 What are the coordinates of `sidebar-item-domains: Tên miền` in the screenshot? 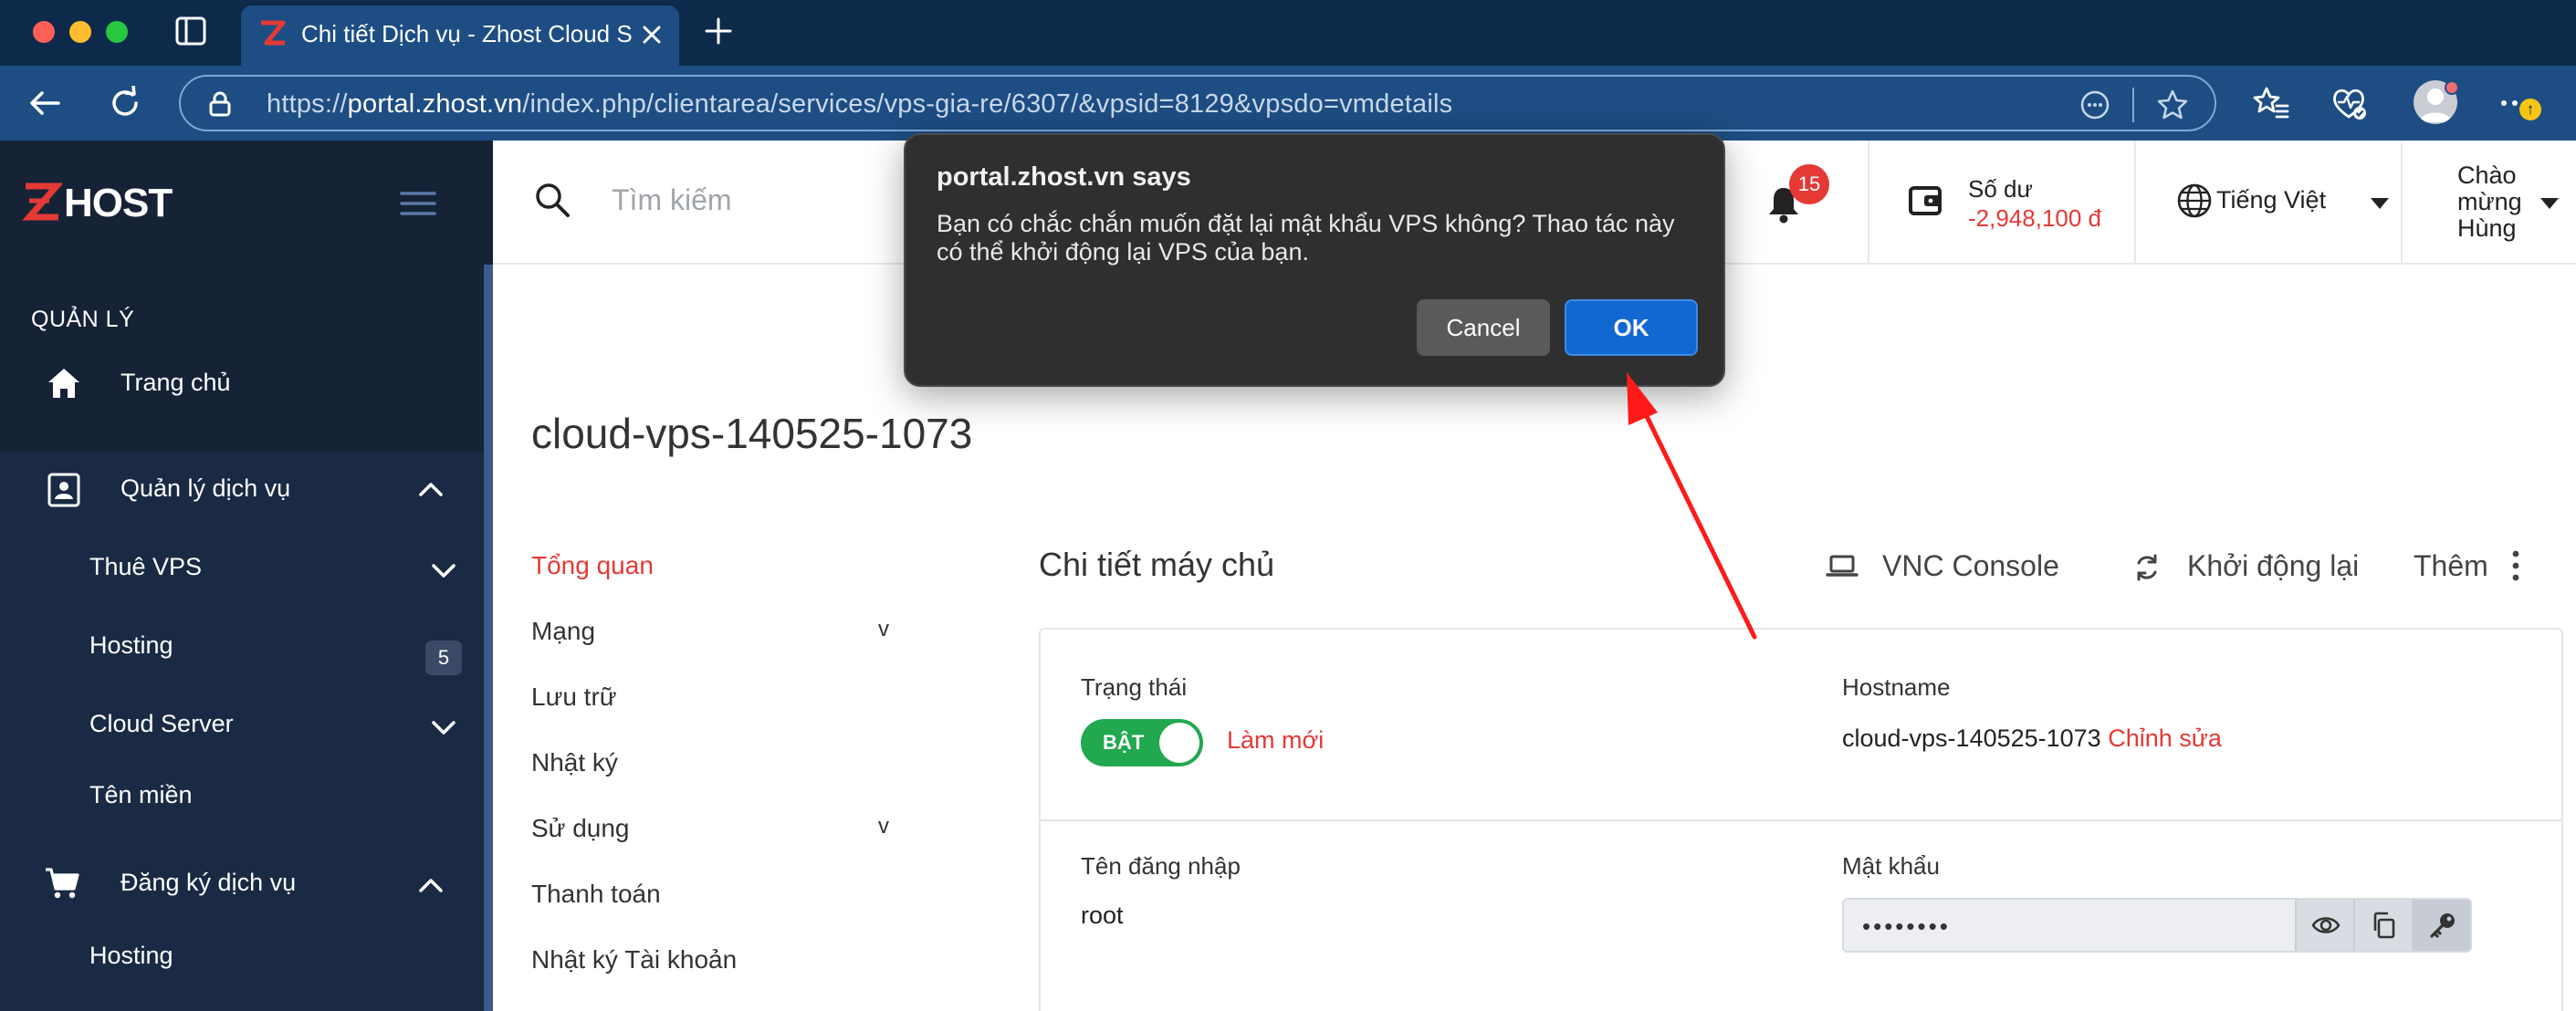 It's located at (141, 795).